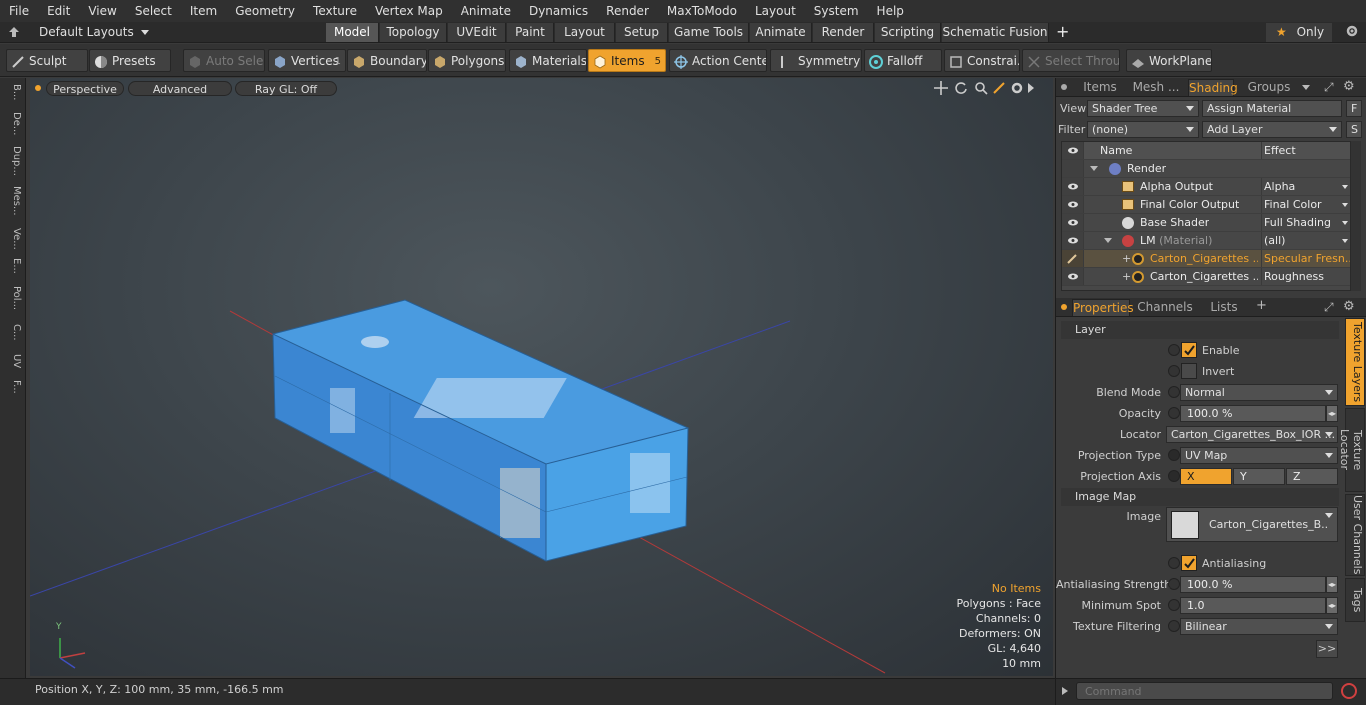  Describe the element at coordinates (413, 32) in the screenshot. I see `tab-topology: Topology` at that location.